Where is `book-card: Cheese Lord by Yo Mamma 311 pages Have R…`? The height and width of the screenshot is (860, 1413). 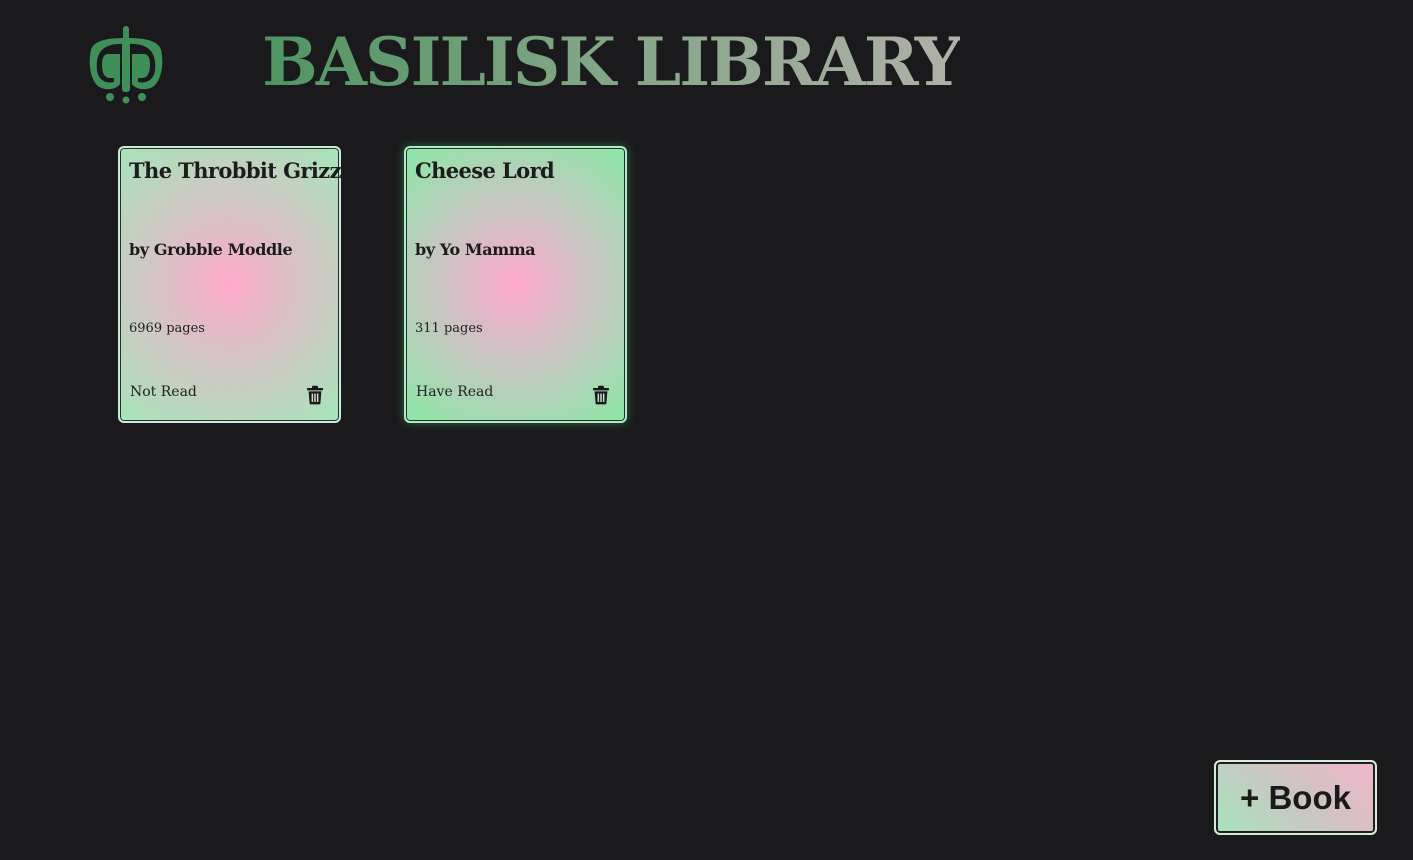
book-card: Cheese Lord by Yo Mamma 311 pages Have R… is located at coordinates (515, 284).